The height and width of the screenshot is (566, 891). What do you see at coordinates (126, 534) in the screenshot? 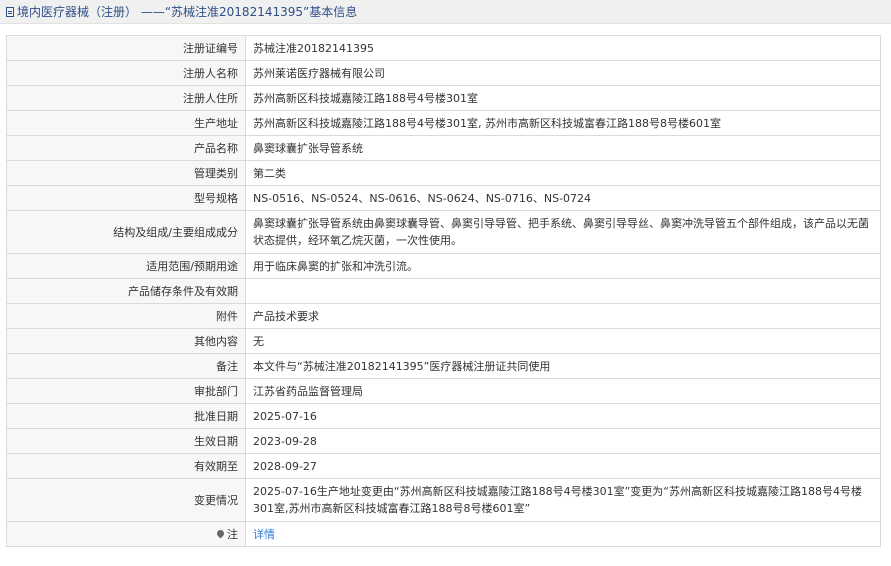
I see `note-label-cell: 注` at bounding box center [126, 534].